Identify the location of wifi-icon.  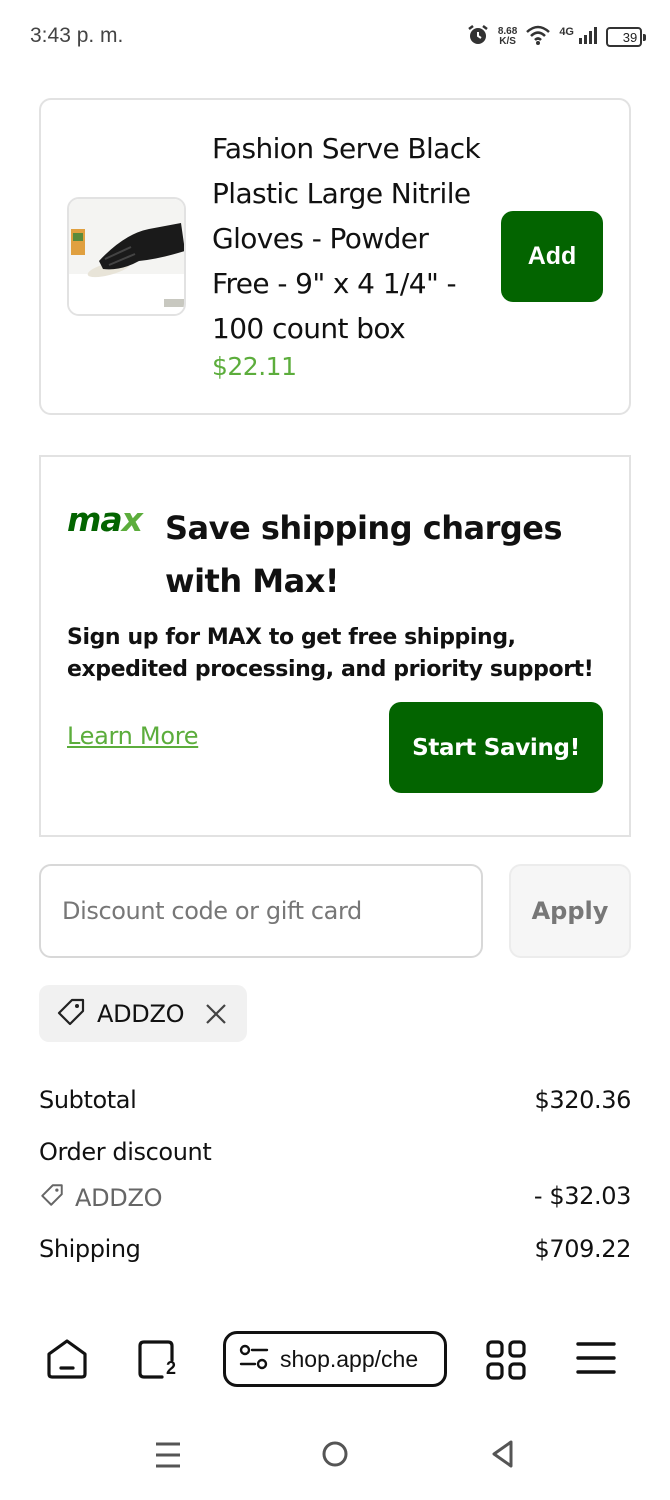
(538, 37).